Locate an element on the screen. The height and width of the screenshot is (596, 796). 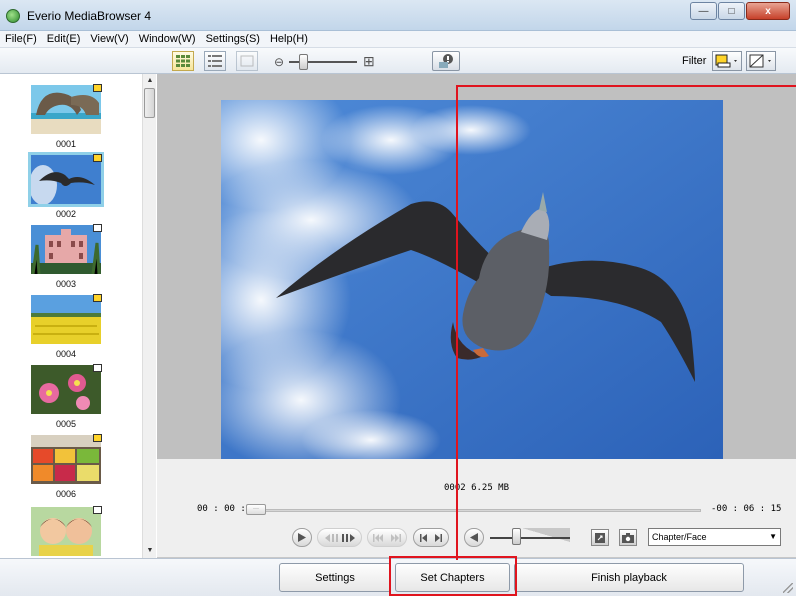
menu-view: View(V) is located at coordinates (109, 39).